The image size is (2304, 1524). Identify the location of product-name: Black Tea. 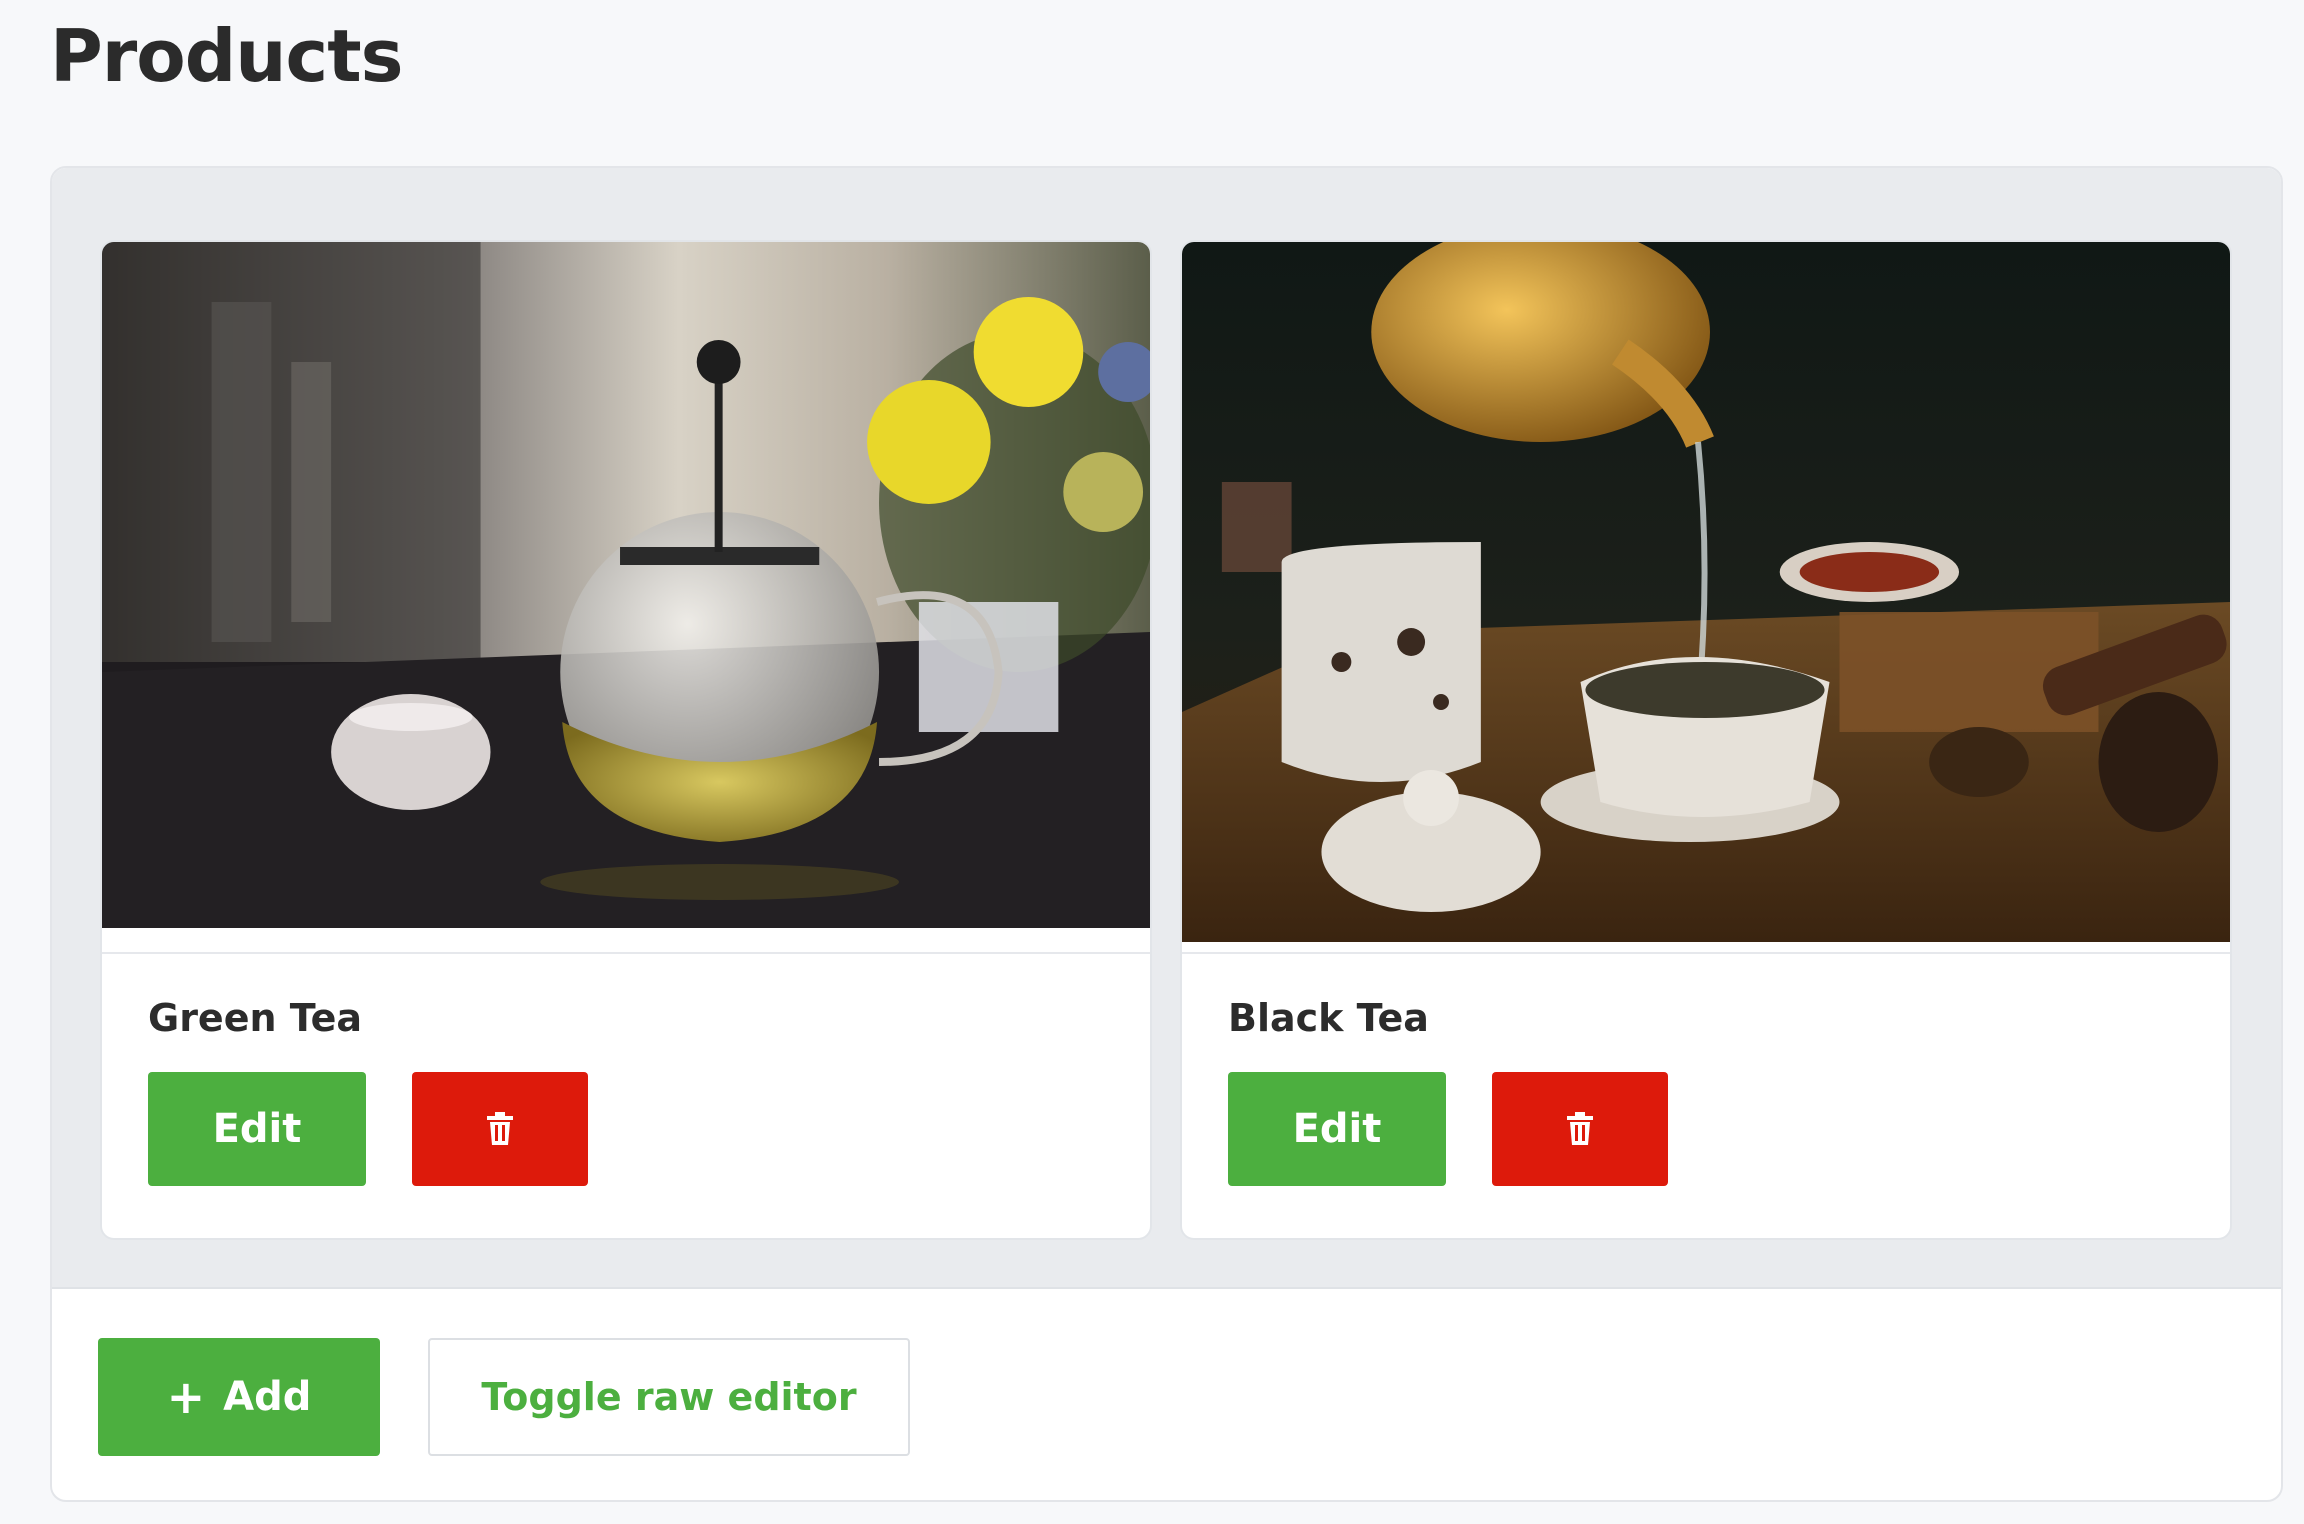
(1328, 1018).